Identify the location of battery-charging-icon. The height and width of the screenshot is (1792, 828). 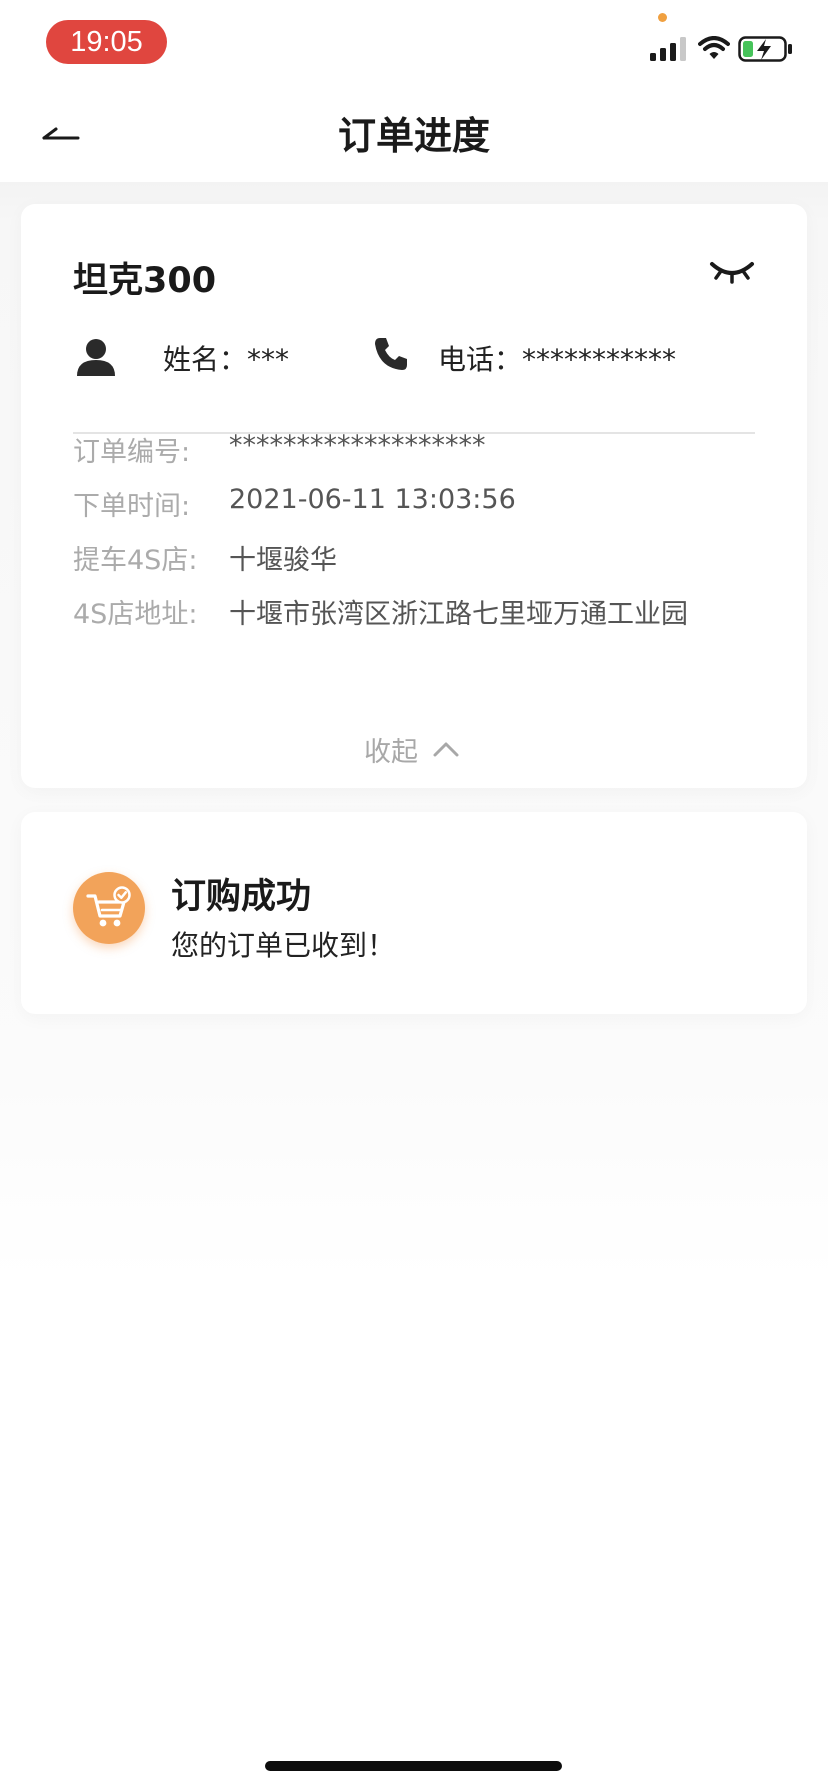
(765, 49).